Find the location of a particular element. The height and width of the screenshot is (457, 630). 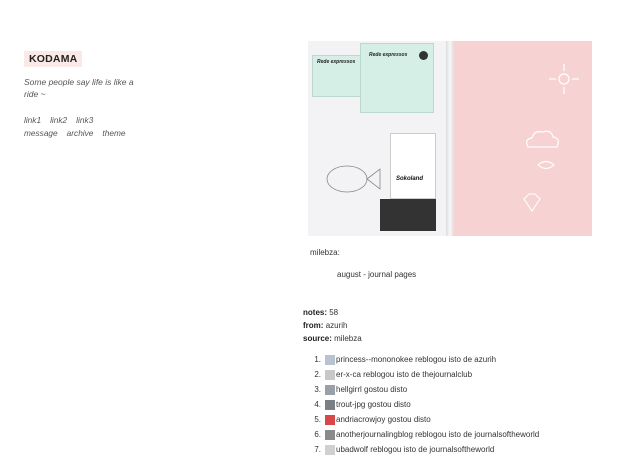

notes-label: notes: is located at coordinates (315, 312).